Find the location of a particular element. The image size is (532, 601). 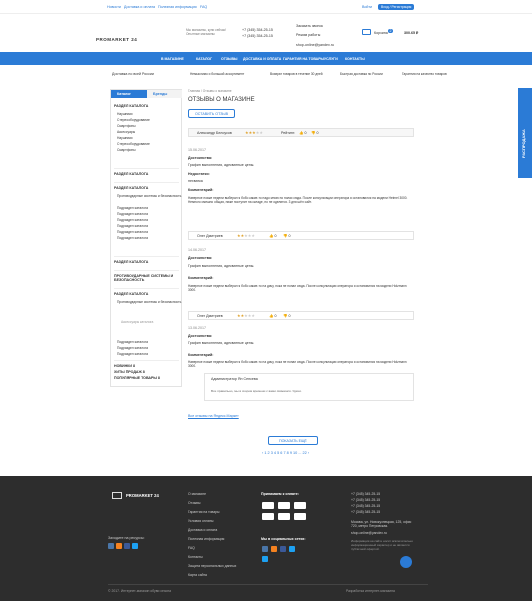

tab-catalog: Каталог is located at coordinates (129, 94).